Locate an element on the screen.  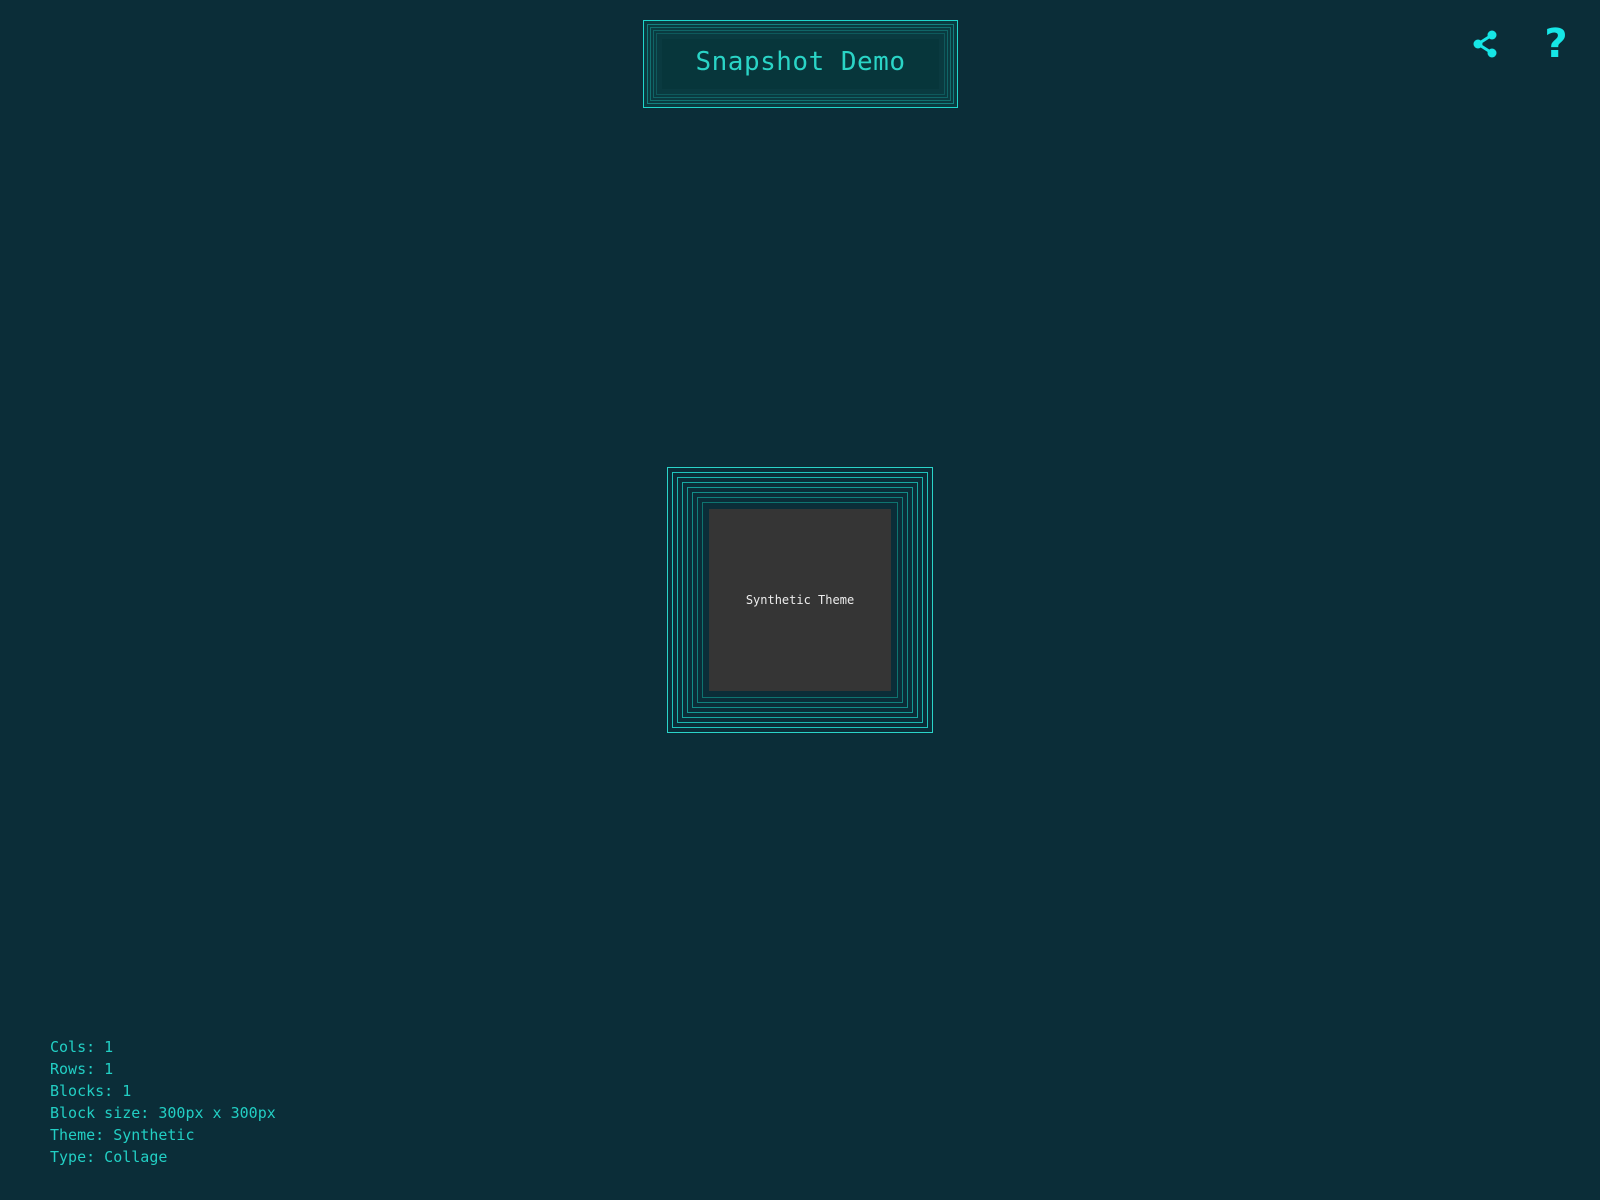
block-label: Synthetic Theme is located at coordinates (800, 600).